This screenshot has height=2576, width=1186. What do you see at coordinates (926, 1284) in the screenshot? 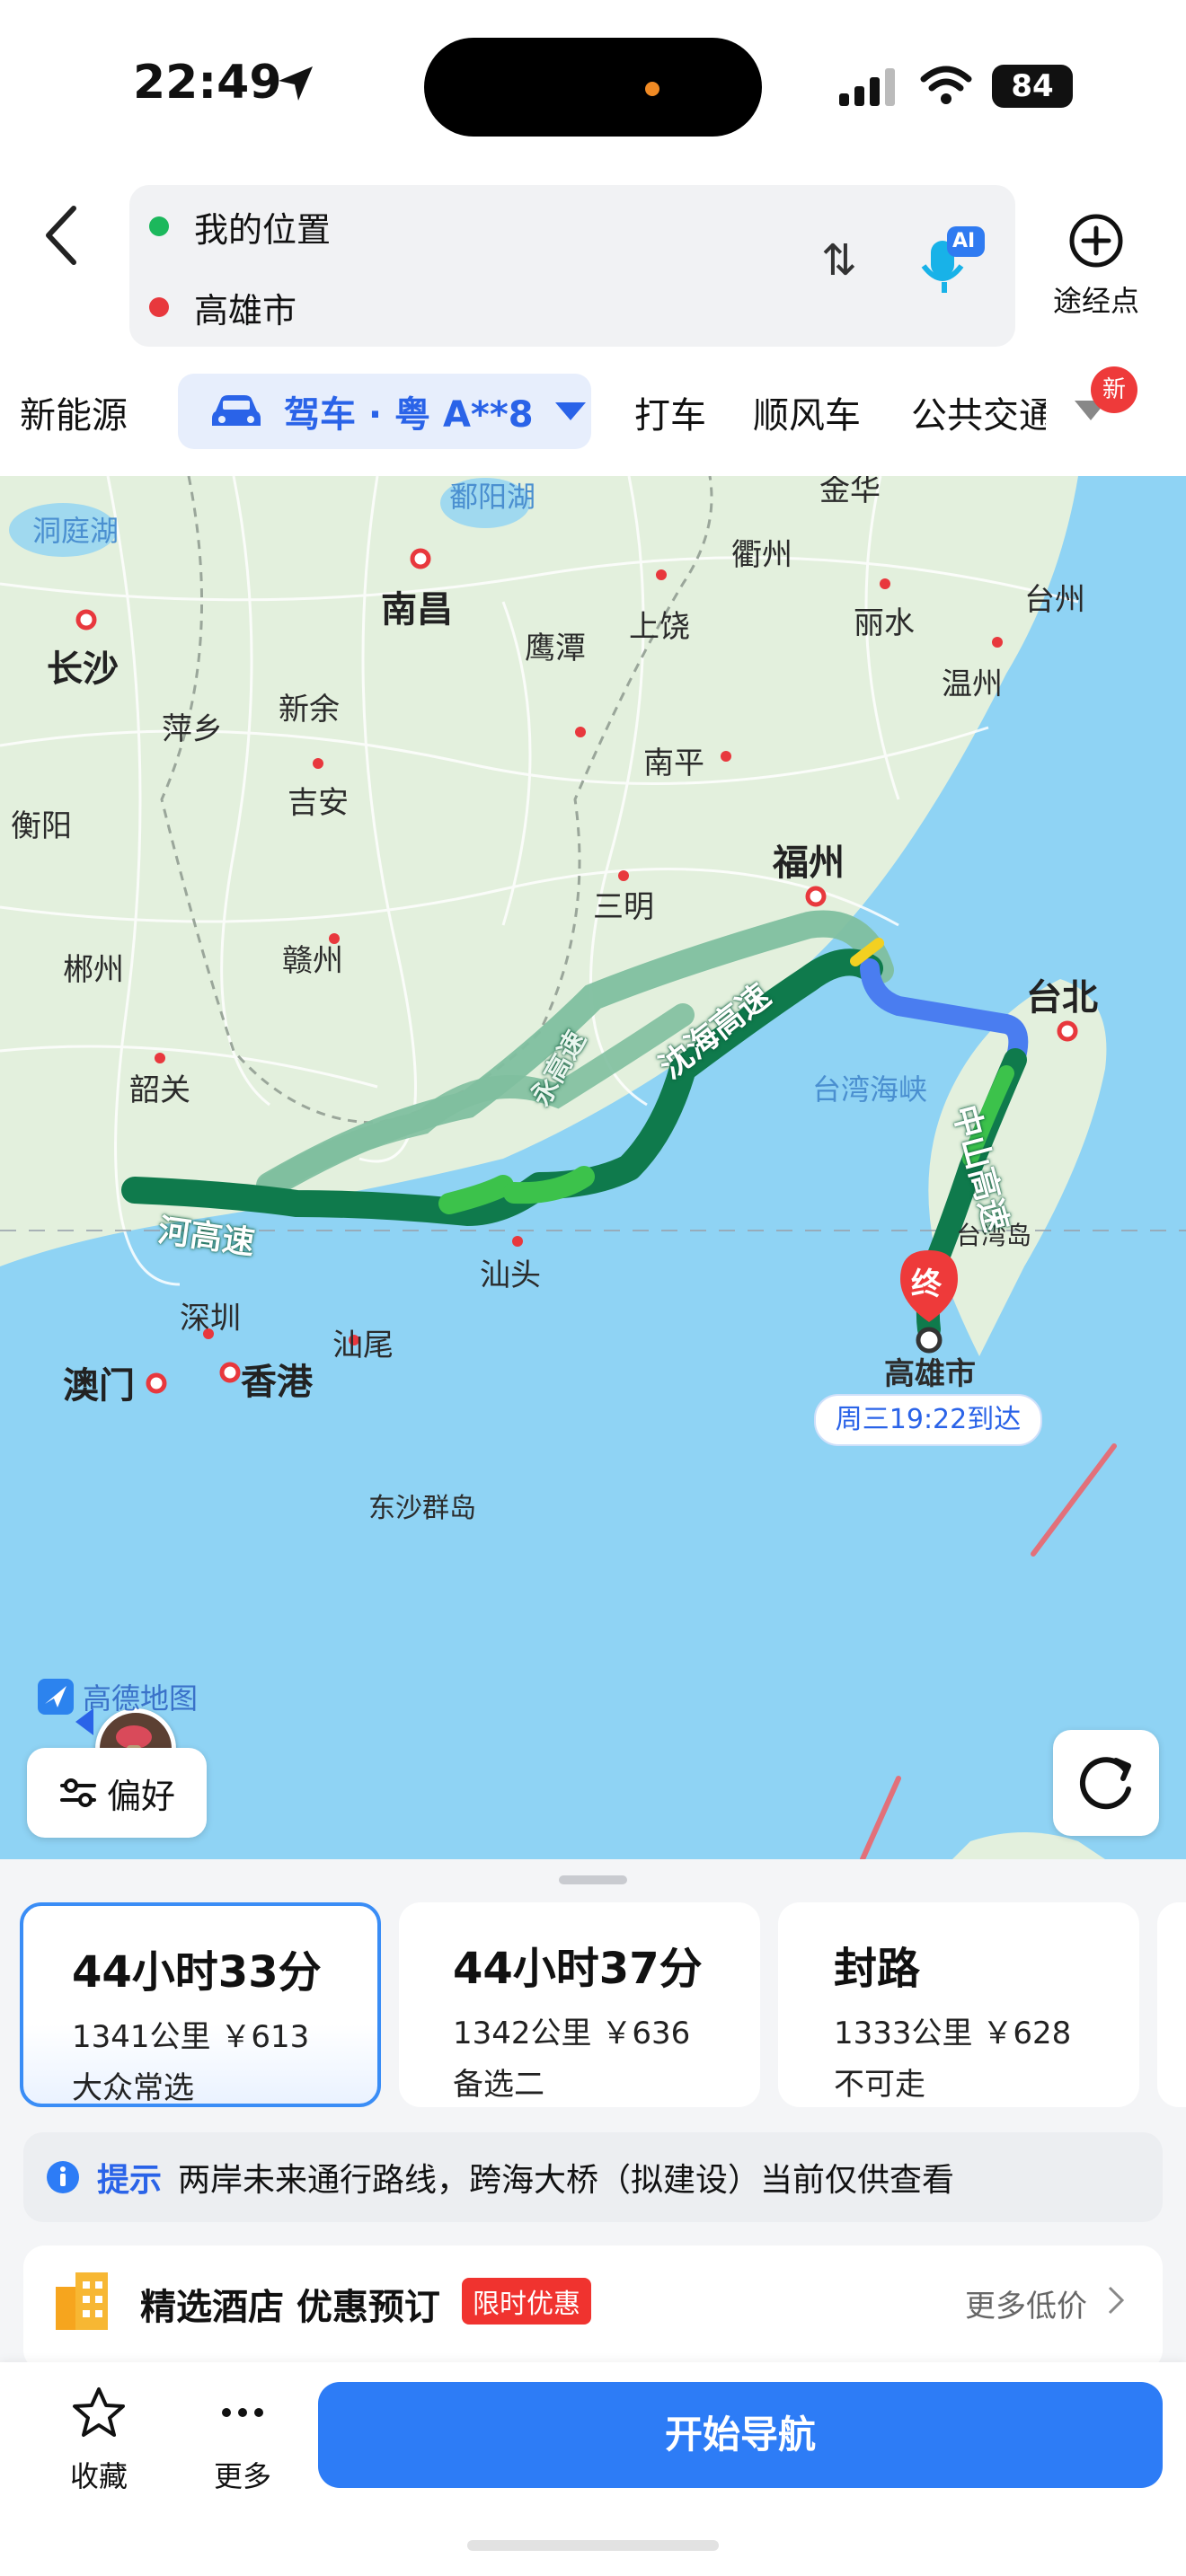
I see `destination-marker-label: 终` at bounding box center [926, 1284].